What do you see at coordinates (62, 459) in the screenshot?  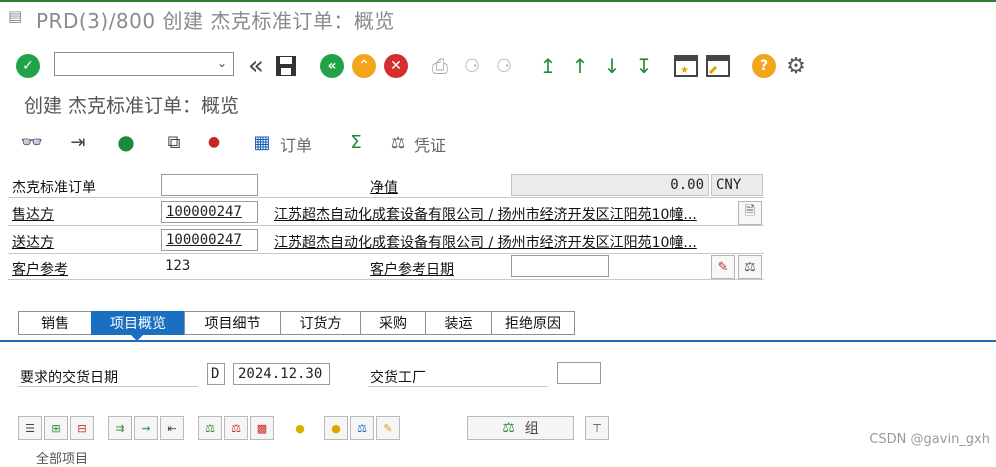 I see `section-label: 全部项目` at bounding box center [62, 459].